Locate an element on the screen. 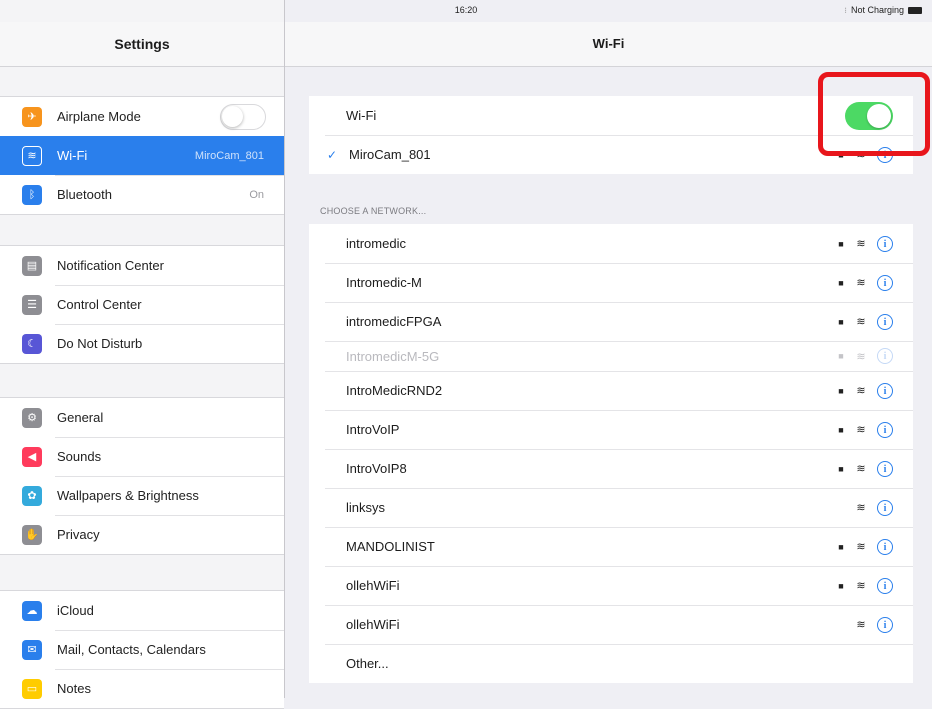  sidebar-item-airplane-mode: ✈ Airplane Mode is located at coordinates (142, 116).